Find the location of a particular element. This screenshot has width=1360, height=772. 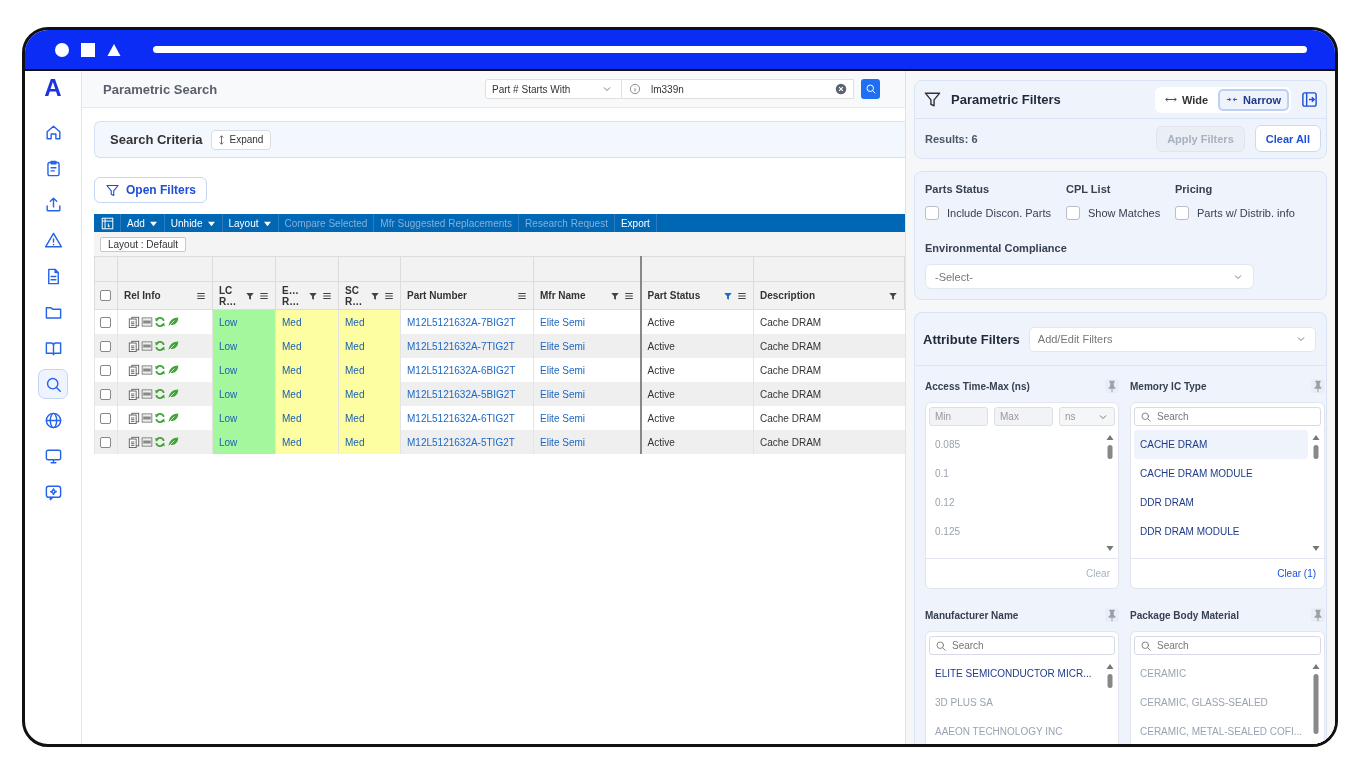

table-cell: Active is located at coordinates (697, 346).